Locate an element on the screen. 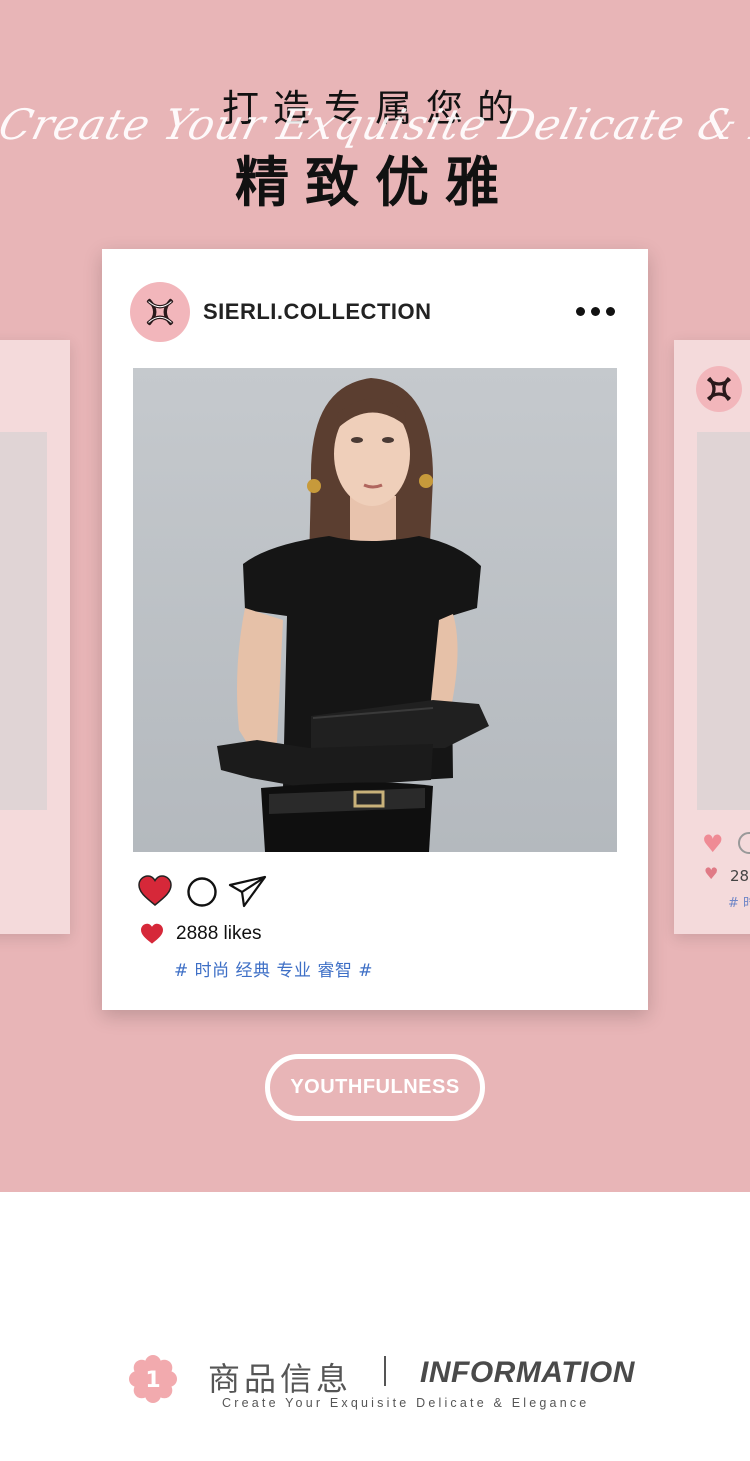 This screenshot has width=750, height=1461. likes-count: 2888 likes is located at coordinates (219, 933).